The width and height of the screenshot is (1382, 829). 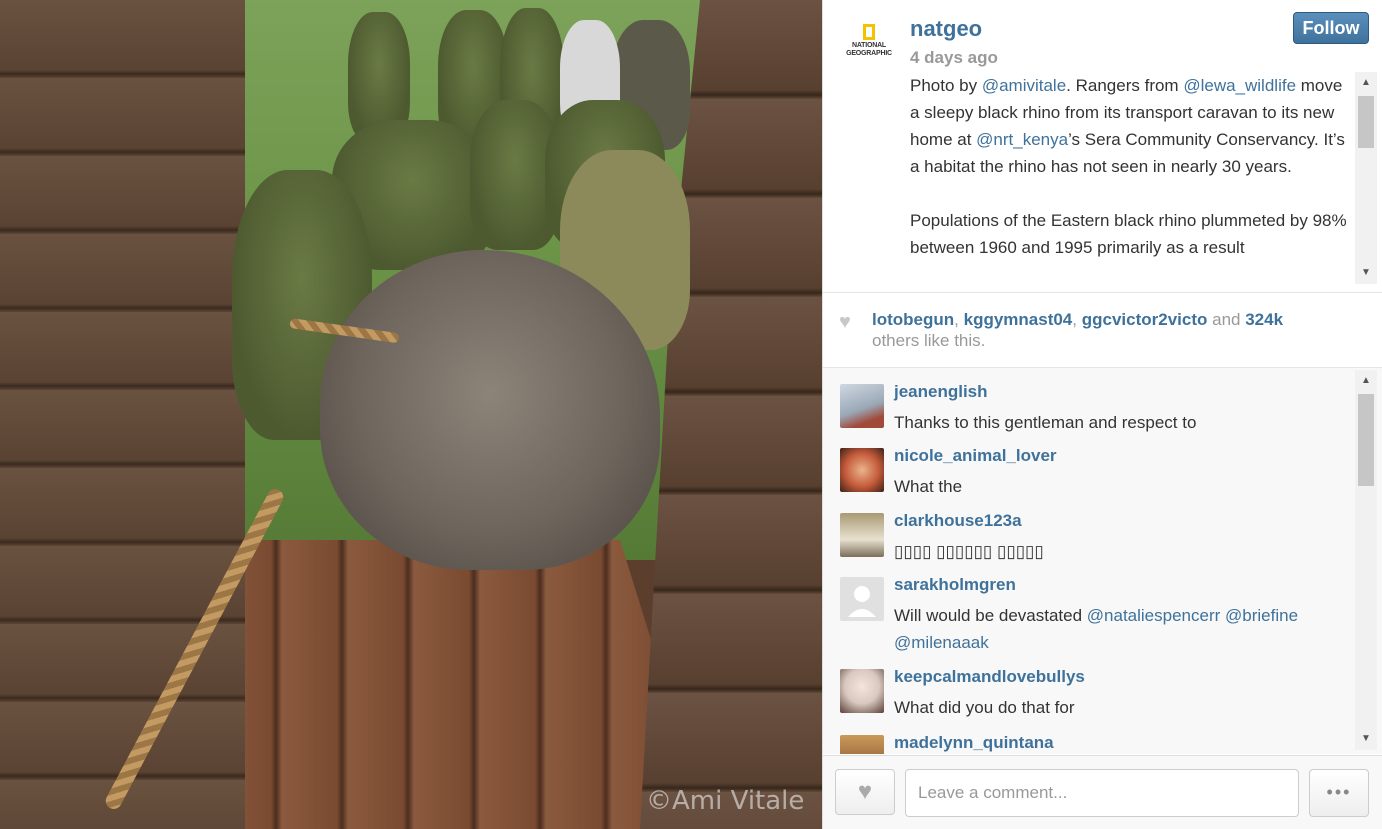 I want to click on liker-link: kggymnast04, so click(x=1018, y=319).